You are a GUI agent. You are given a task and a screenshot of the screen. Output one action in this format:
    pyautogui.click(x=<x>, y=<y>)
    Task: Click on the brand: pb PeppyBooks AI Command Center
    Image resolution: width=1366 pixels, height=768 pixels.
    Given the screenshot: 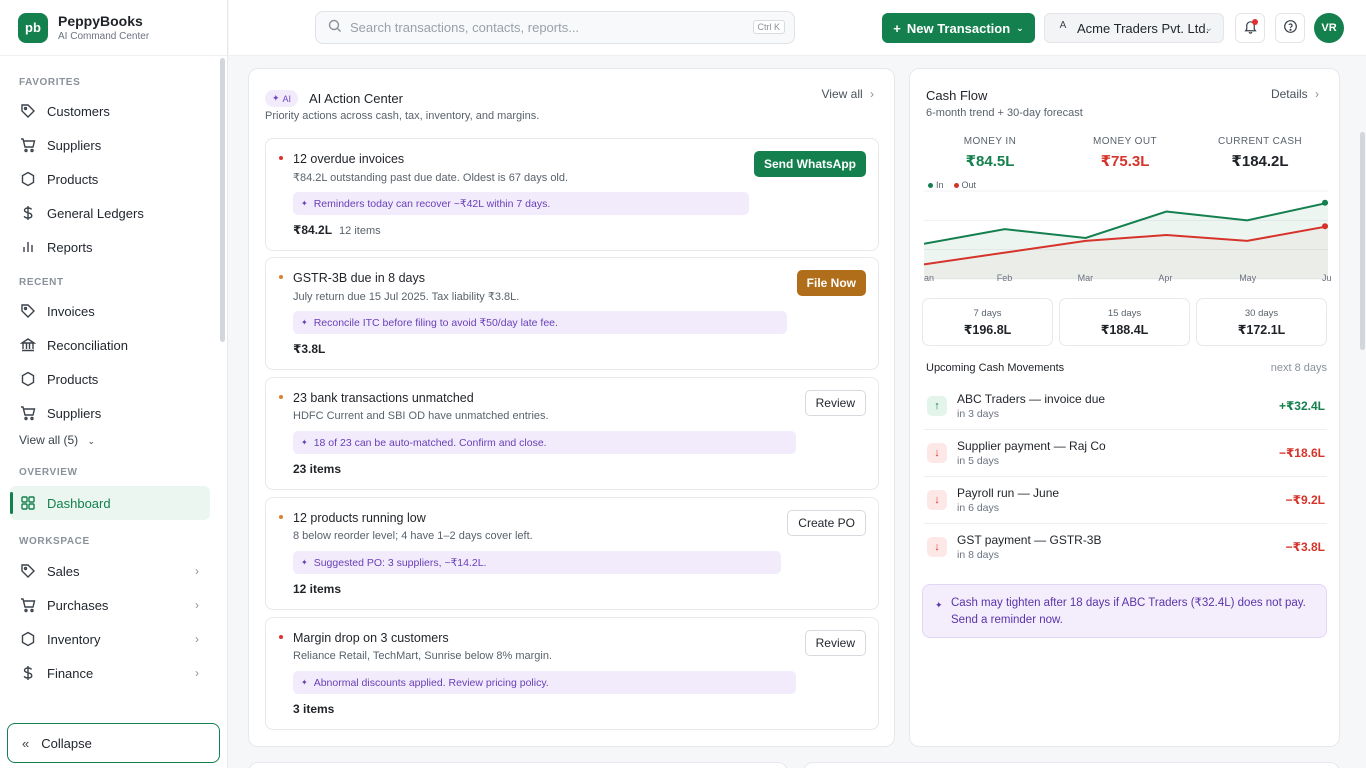 What is the action you would take?
    pyautogui.click(x=113, y=28)
    